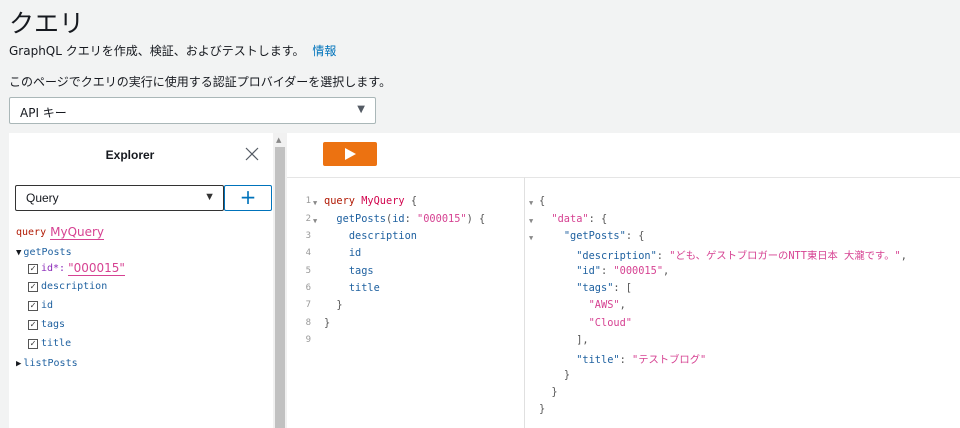 This screenshot has height=428, width=960. What do you see at coordinates (383, 236) in the screenshot?
I see `code-token: description` at bounding box center [383, 236].